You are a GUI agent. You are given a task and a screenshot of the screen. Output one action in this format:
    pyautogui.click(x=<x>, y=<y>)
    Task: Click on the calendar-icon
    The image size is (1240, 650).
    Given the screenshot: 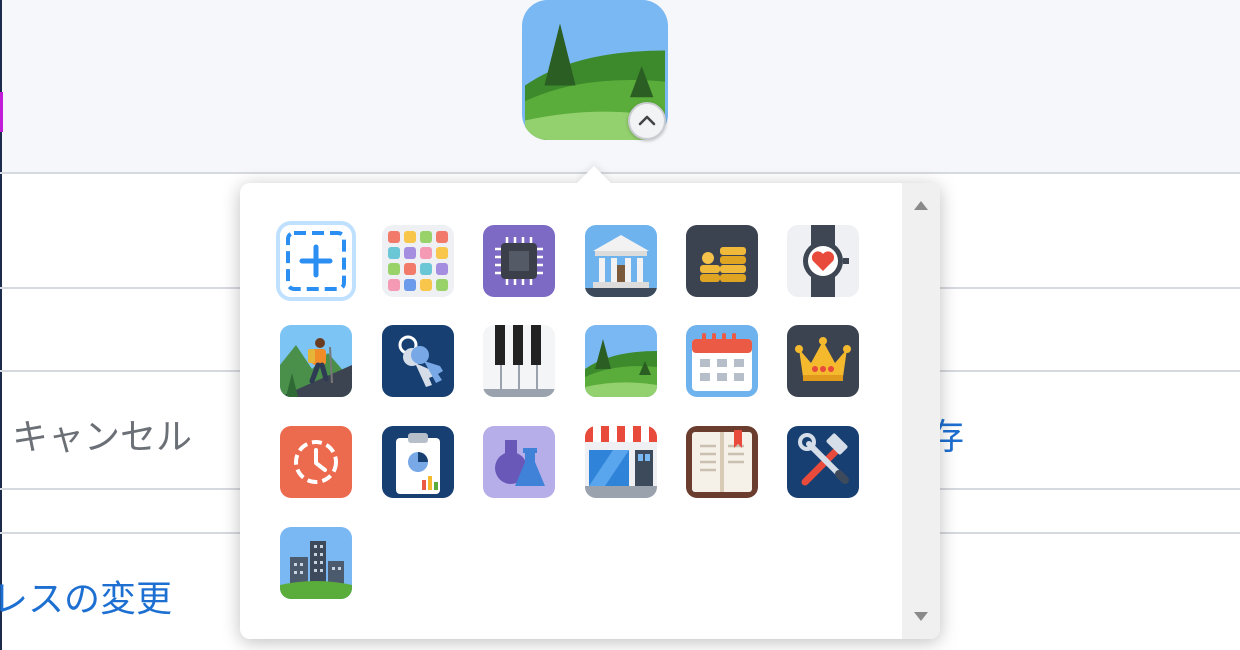 What is the action you would take?
    pyautogui.click(x=722, y=361)
    